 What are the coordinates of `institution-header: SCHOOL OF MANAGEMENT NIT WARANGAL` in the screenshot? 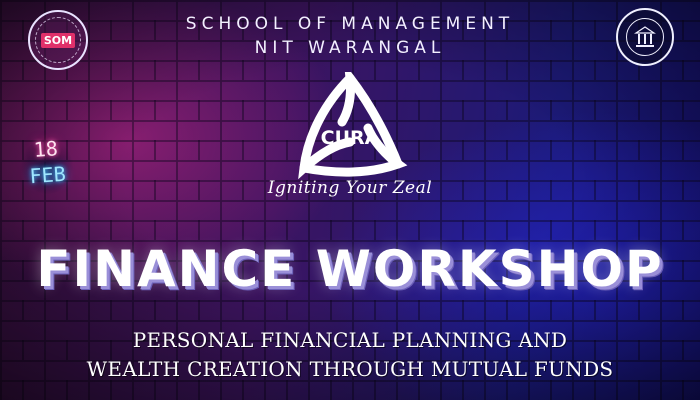 It's located at (350, 36).